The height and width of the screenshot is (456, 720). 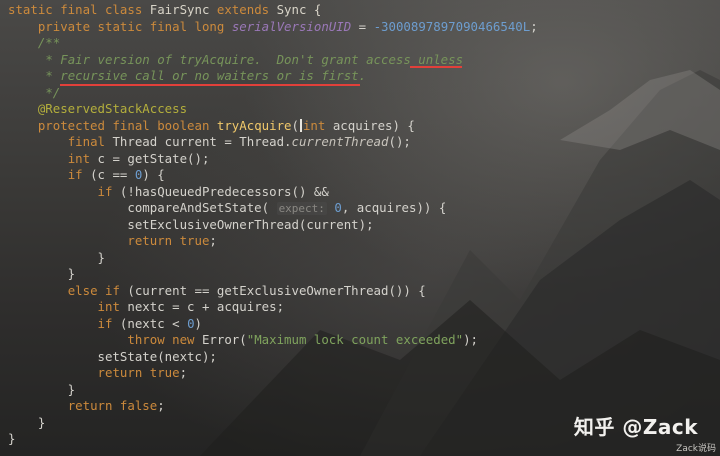 I want to click on code-text: =, so click(x=362, y=26).